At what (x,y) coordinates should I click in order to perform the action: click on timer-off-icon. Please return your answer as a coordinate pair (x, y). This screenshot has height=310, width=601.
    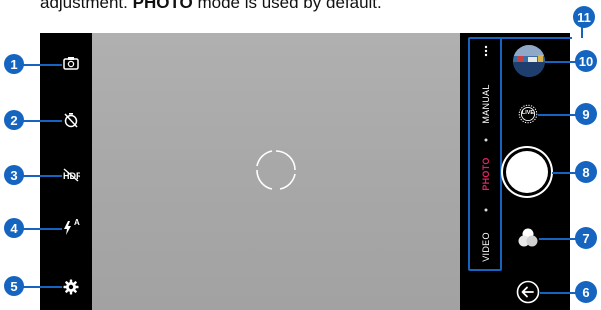
    Looking at the image, I should click on (71, 120).